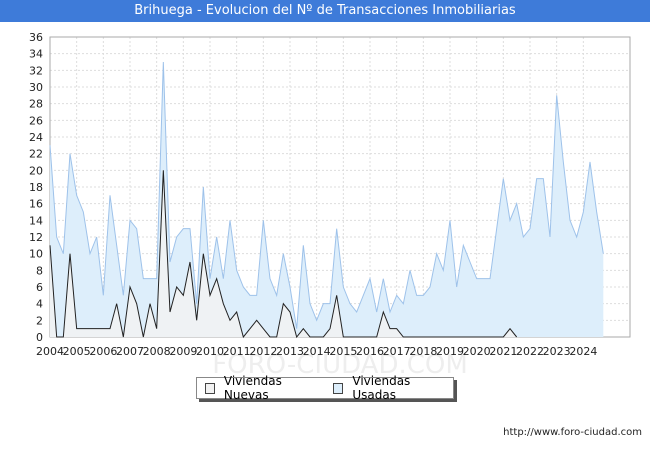 The width and height of the screenshot is (650, 450). What do you see at coordinates (36, 54) in the screenshot?
I see `y-tick-label: 34` at bounding box center [36, 54].